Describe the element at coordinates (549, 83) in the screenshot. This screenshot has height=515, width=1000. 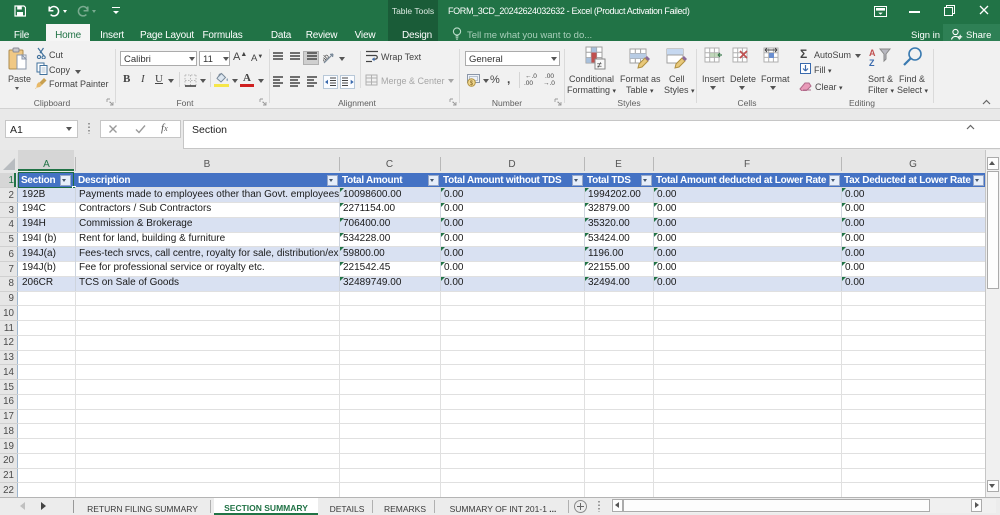
I see `svg-text: →.0` at that location.